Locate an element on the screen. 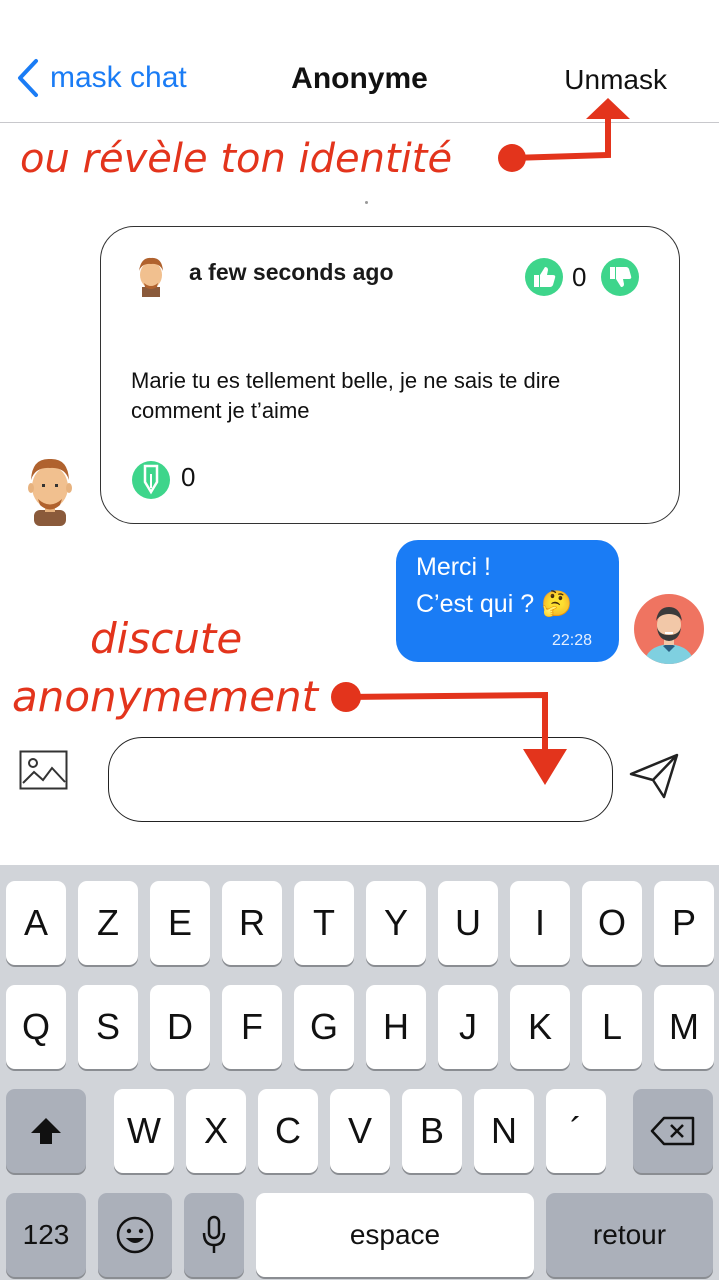 The width and height of the screenshot is (719, 1280). key-v: V is located at coordinates (360, 1131).